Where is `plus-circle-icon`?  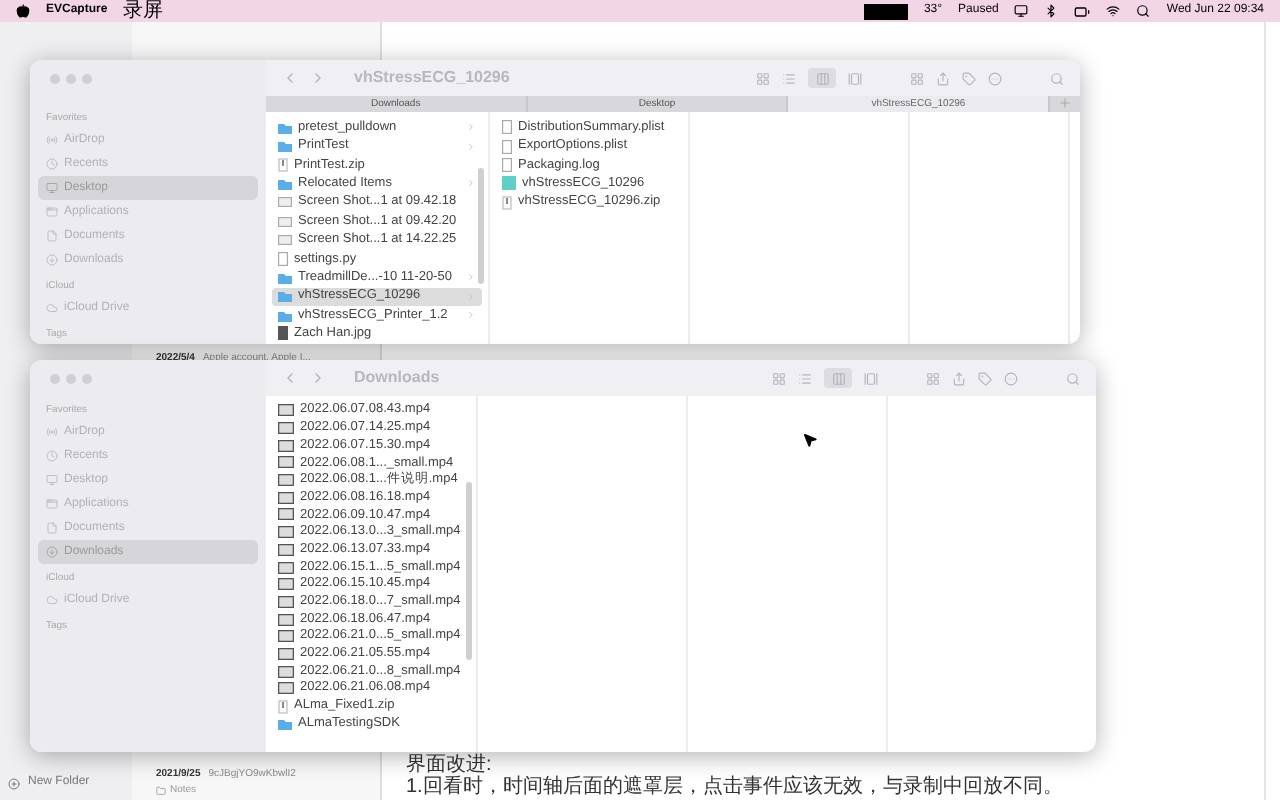
plus-circle-icon is located at coordinates (14, 783).